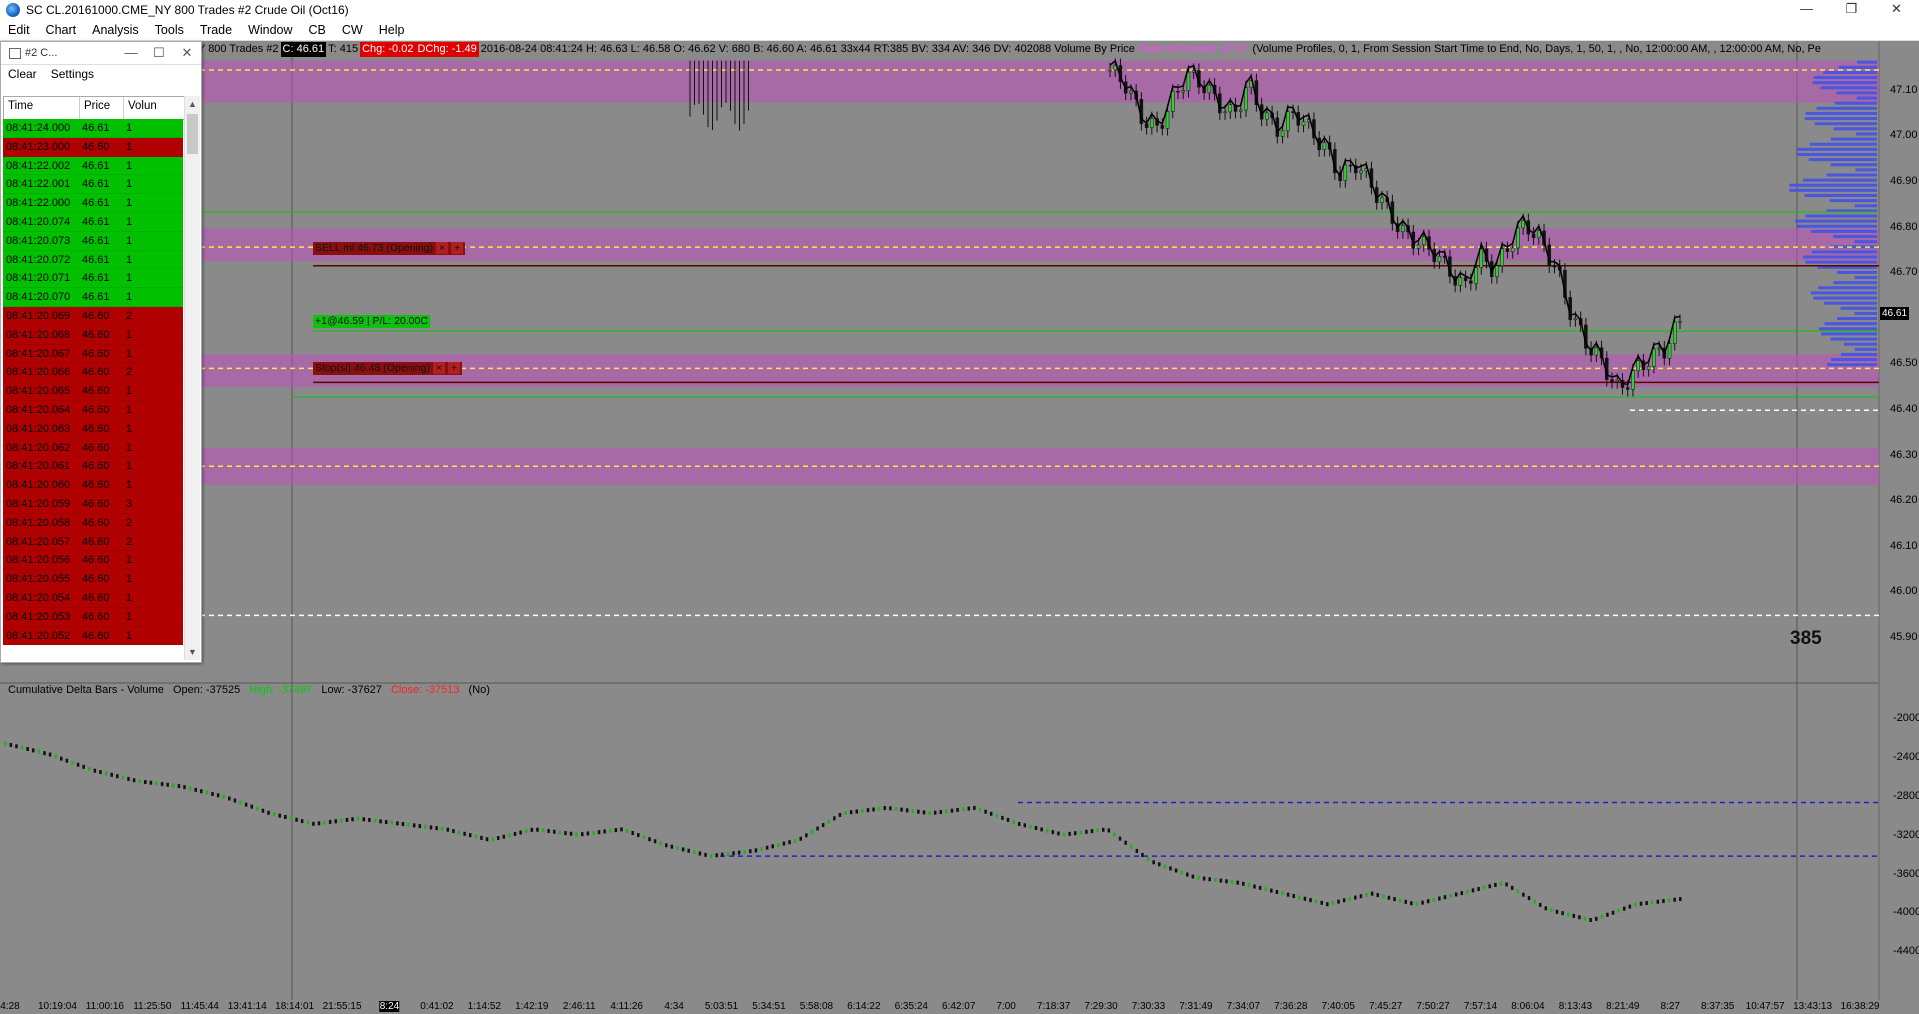 The height and width of the screenshot is (1014, 1919). What do you see at coordinates (93, 297) in the screenshot?
I see `ts-row: 08:41:20.070 46.61 1` at bounding box center [93, 297].